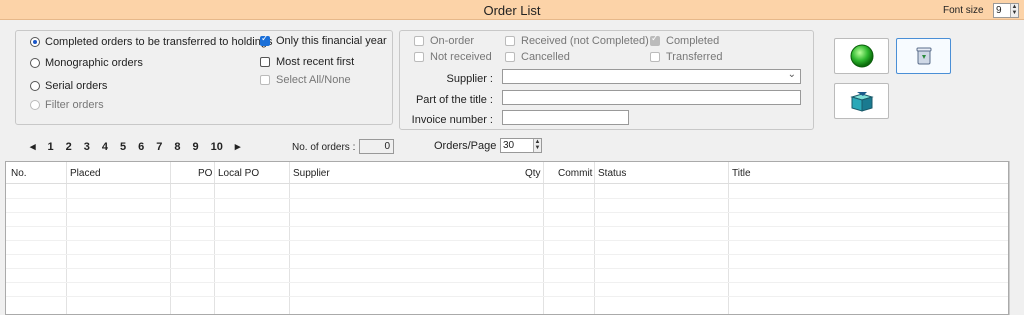  Describe the element at coordinates (612, 173) in the screenshot. I see `column-header-status: Status` at that location.